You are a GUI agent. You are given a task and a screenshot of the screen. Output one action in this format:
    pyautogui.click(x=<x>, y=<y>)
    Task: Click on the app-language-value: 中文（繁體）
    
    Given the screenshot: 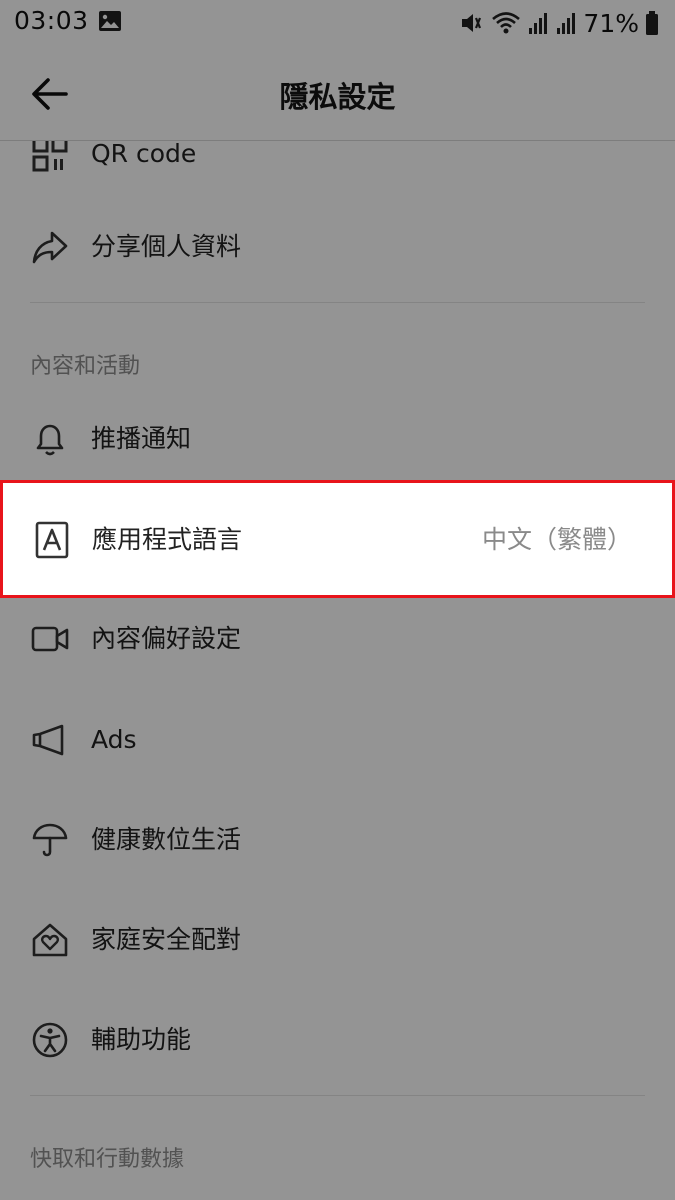 What is the action you would take?
    pyautogui.click(x=556, y=539)
    